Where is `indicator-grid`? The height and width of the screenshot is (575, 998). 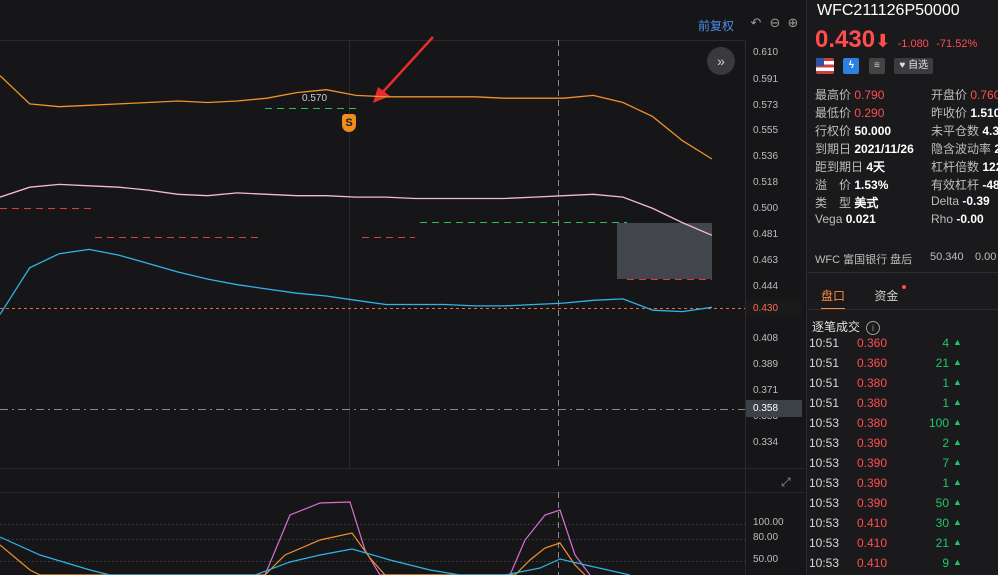 indicator-grid is located at coordinates (372, 543).